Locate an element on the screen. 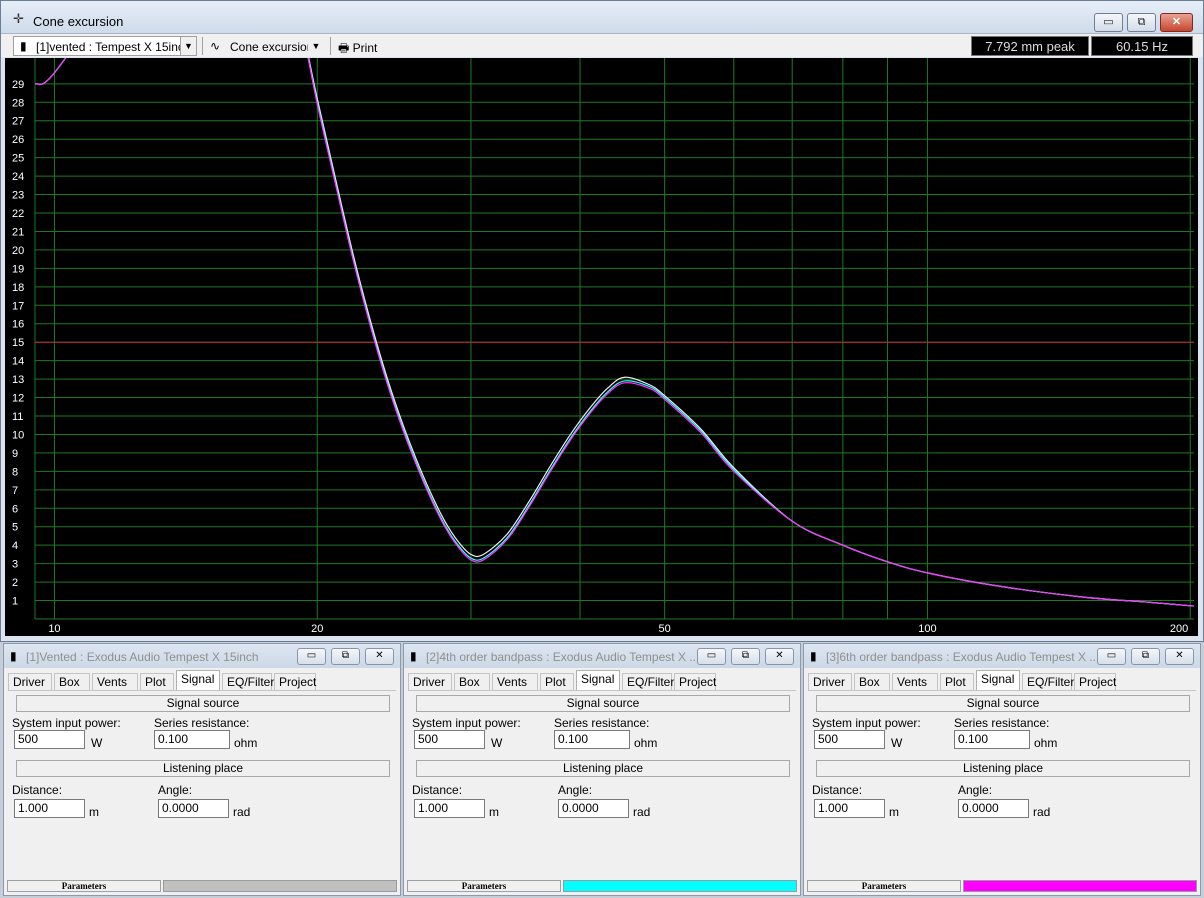 The image size is (1204, 898). distance-label: Distance: is located at coordinates (837, 790).